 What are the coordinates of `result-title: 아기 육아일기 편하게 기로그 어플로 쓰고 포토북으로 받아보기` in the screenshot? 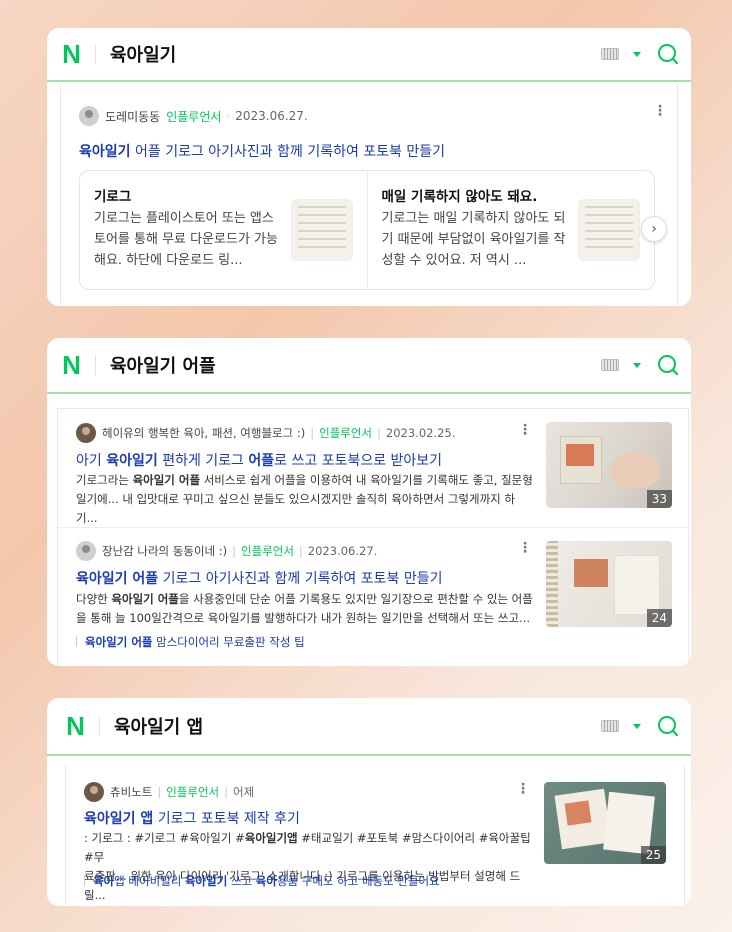 It's located at (259, 460).